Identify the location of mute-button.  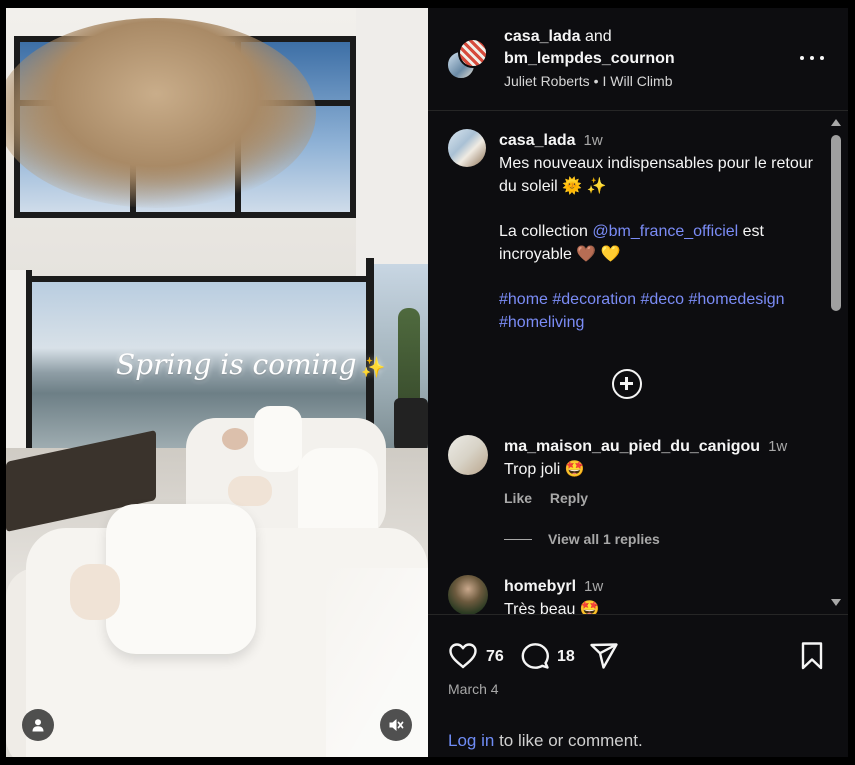
(396, 725).